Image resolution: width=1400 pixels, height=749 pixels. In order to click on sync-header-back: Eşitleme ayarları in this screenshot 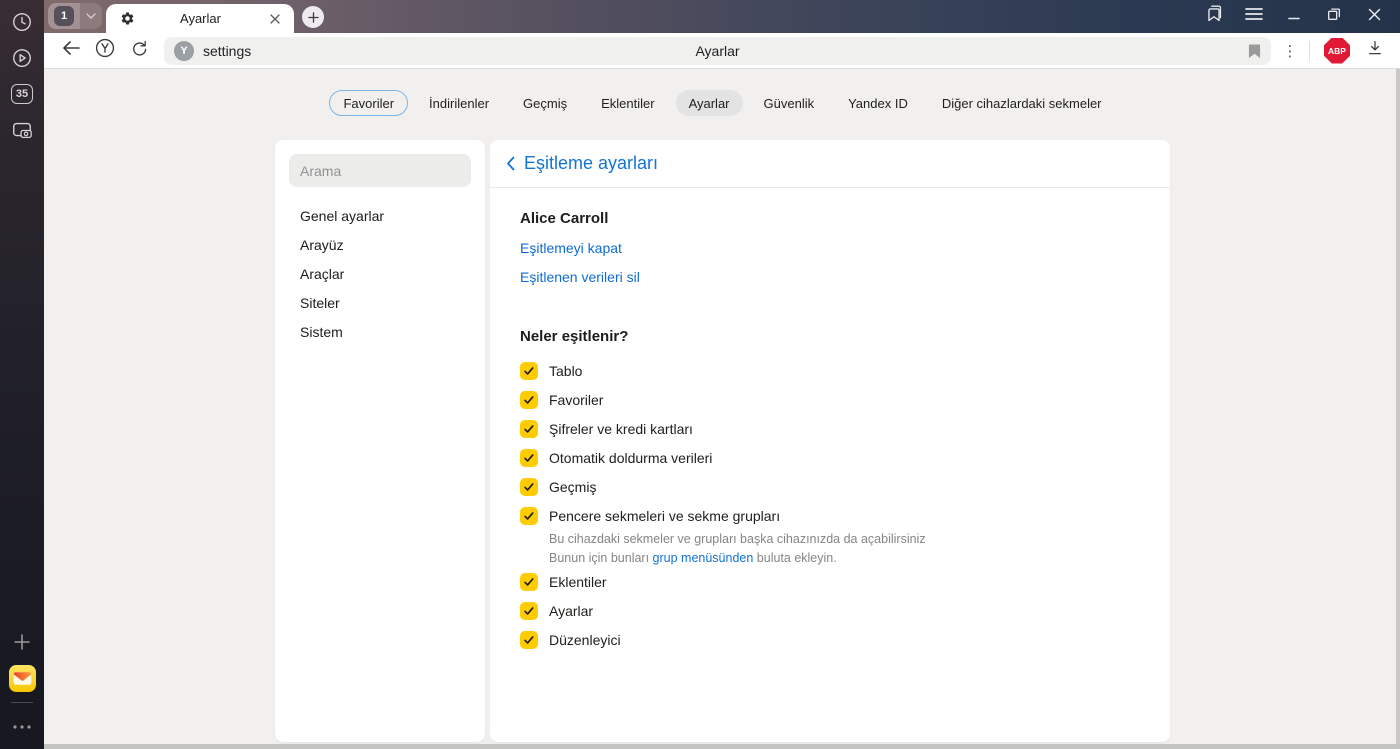, I will do `click(830, 164)`.